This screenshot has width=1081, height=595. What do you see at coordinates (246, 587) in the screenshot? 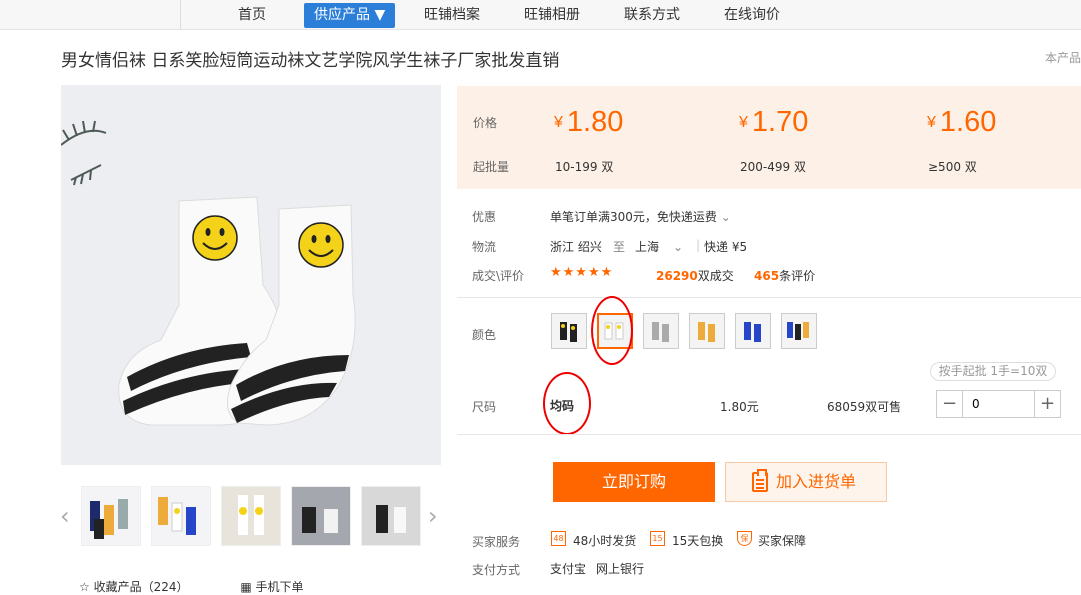
I see `qr-icon: ▦` at bounding box center [246, 587].